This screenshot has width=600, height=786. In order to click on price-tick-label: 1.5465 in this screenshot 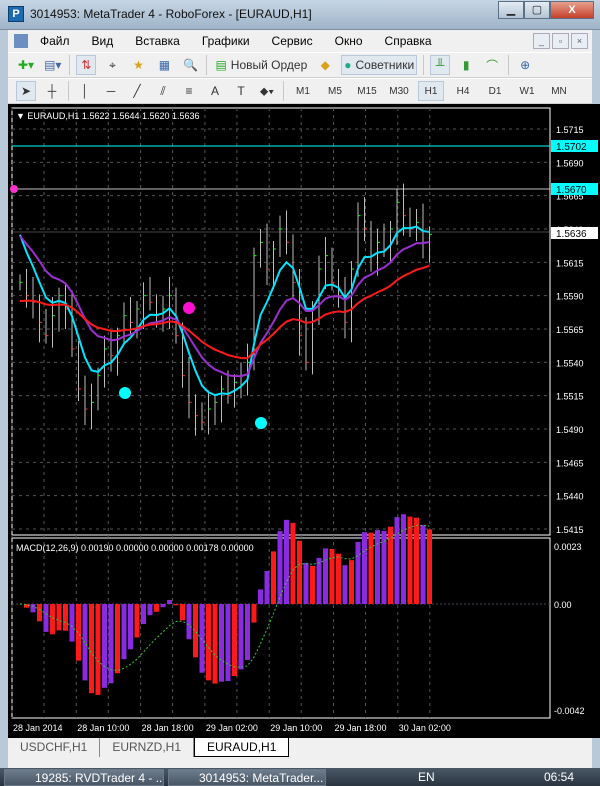, I will do `click(570, 463)`.